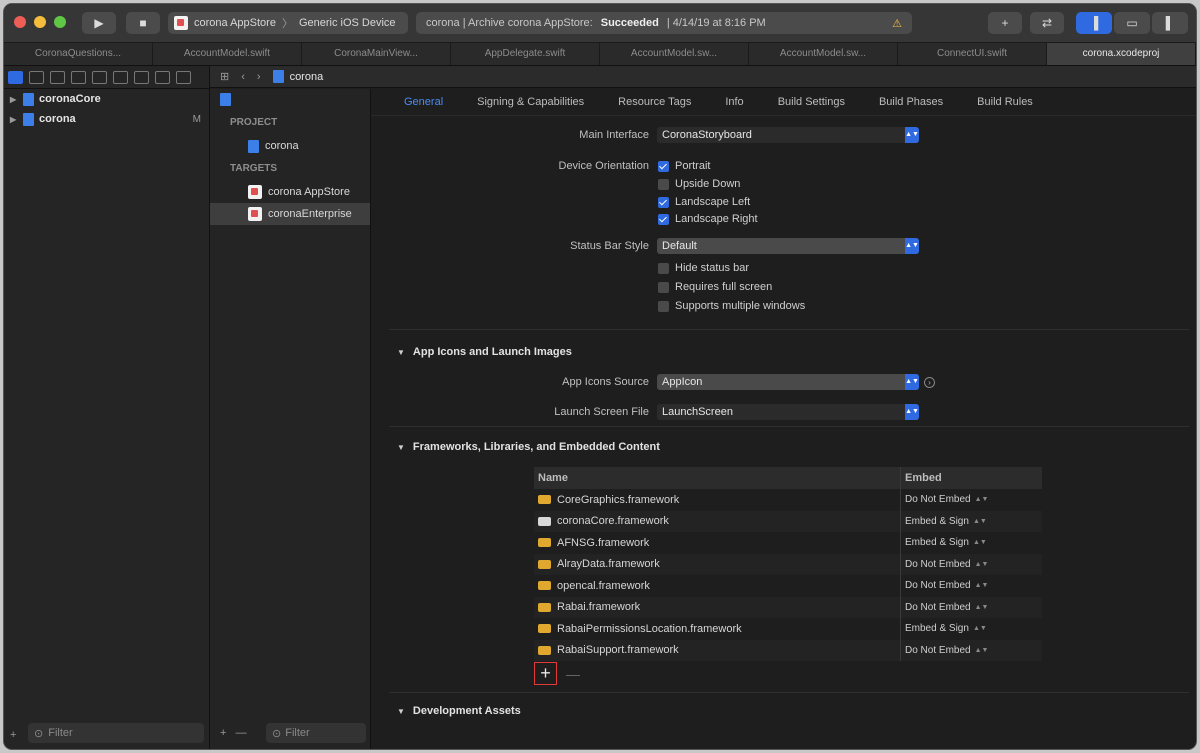 The height and width of the screenshot is (753, 1200). I want to click on device-name: Generic iOS Device, so click(347, 23).